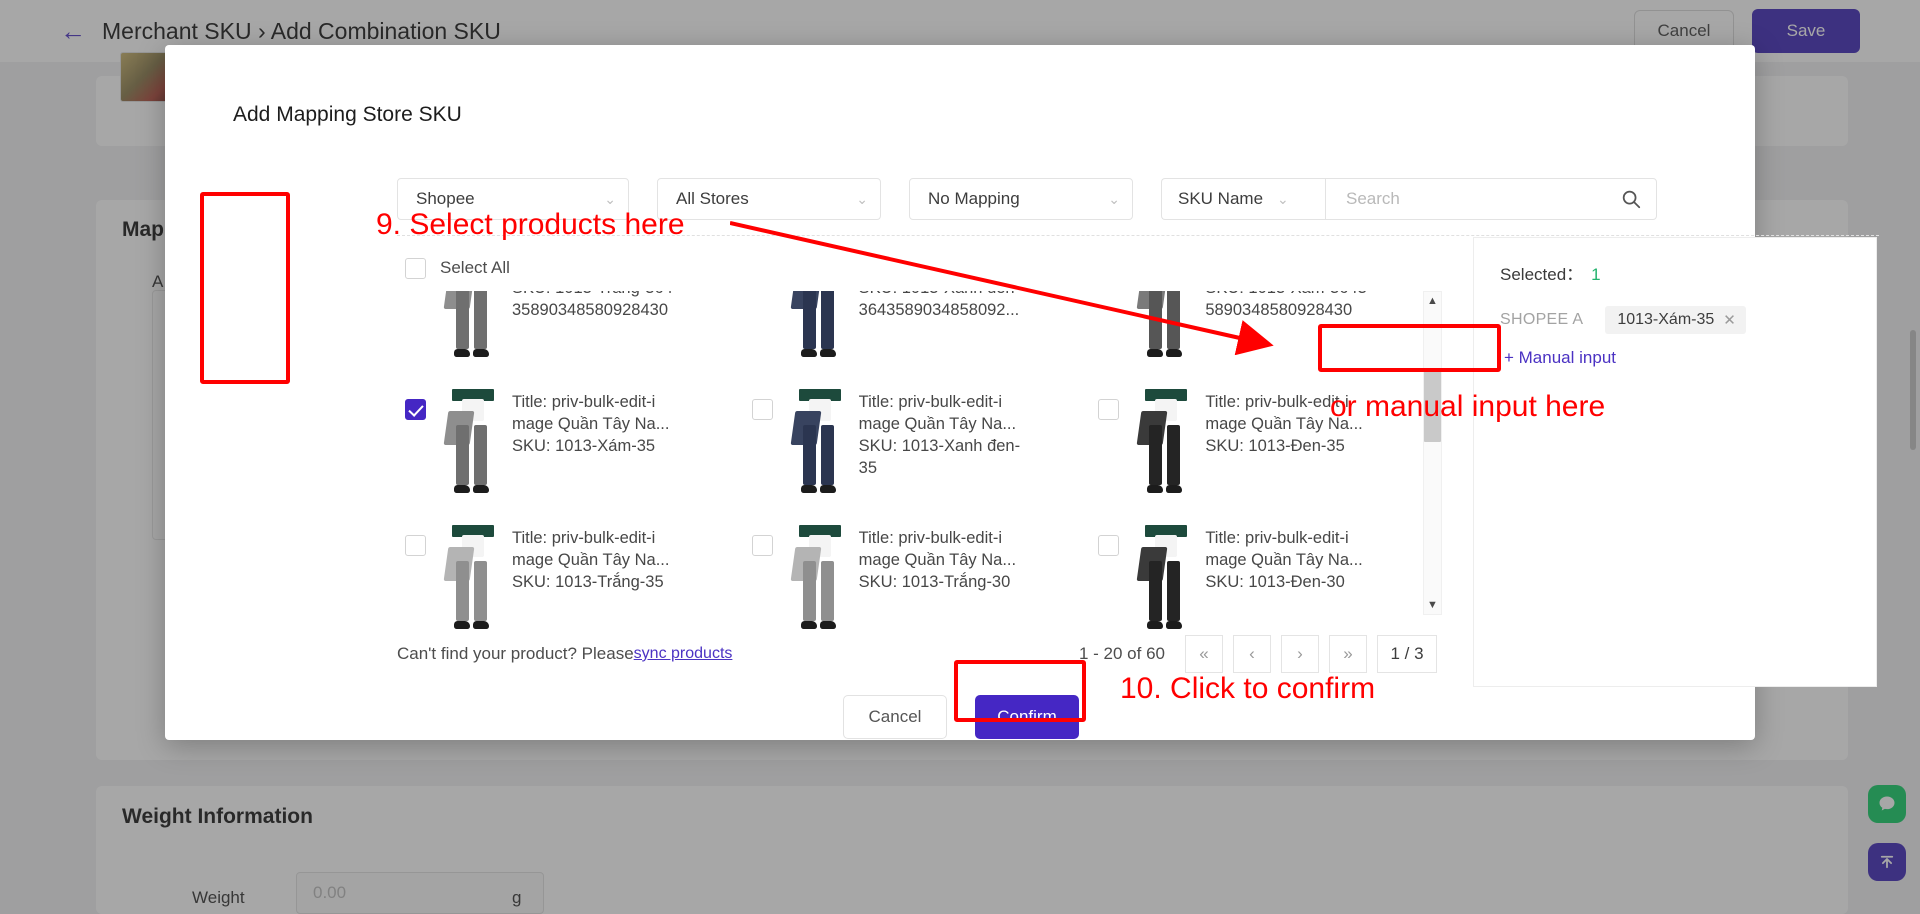 The image size is (1920, 914). What do you see at coordinates (584, 446) in the screenshot?
I see `product-sku: SKU: 1013-Xám-35` at bounding box center [584, 446].